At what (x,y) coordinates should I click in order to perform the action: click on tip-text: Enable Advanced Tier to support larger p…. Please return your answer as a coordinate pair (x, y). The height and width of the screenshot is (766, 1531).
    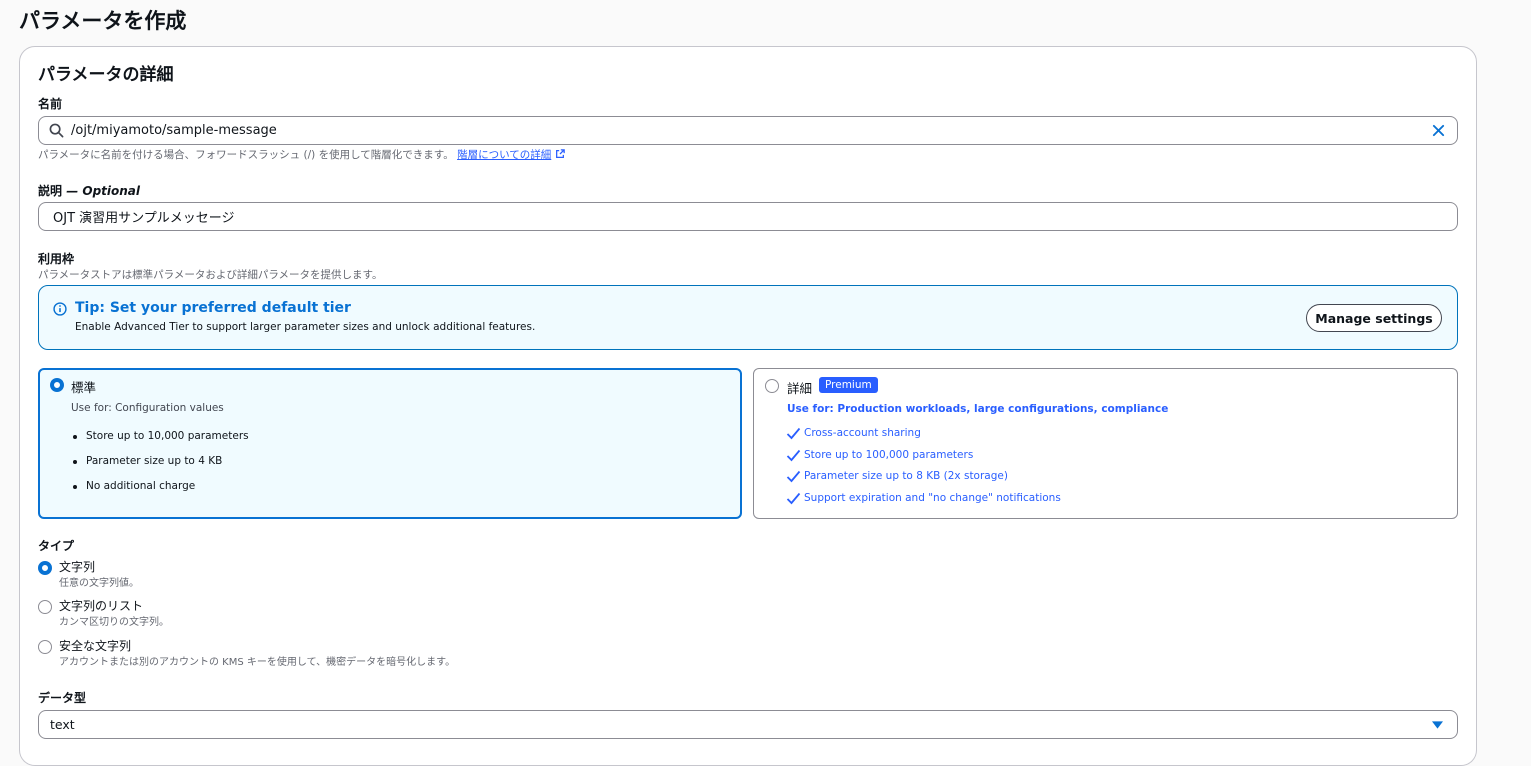
    Looking at the image, I should click on (305, 327).